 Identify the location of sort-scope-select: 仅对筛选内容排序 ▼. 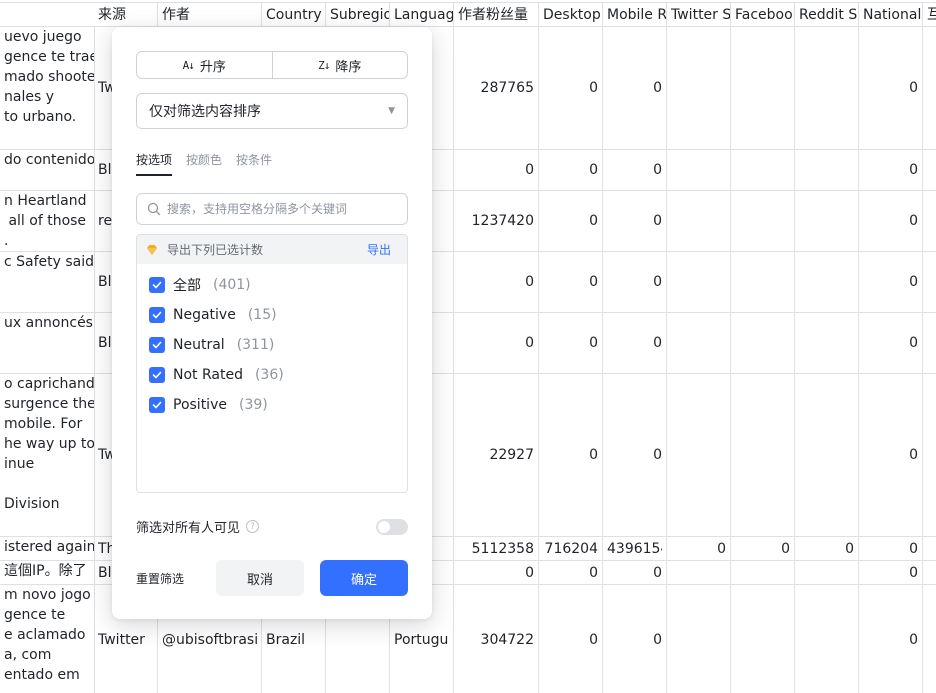
(272, 111).